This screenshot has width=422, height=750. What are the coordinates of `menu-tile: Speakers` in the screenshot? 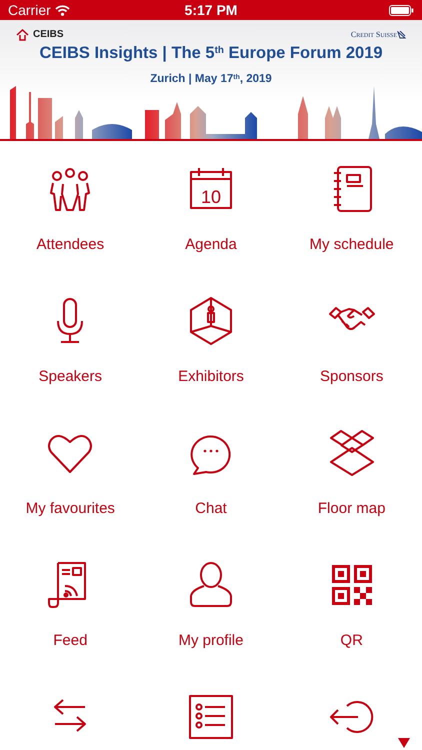 It's located at (70, 339).